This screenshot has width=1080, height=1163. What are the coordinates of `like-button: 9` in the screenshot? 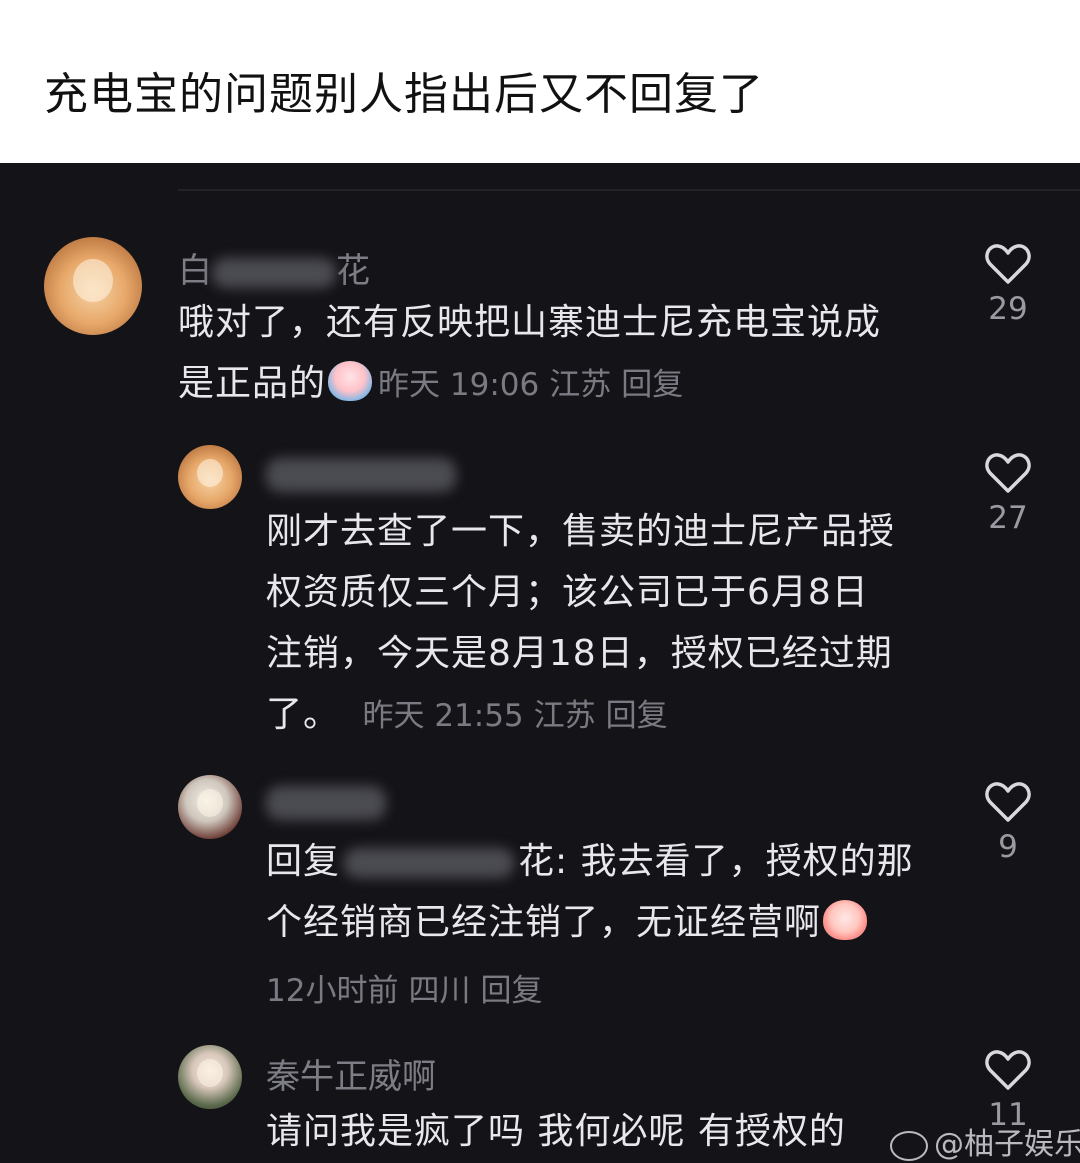 It's located at (1008, 823).